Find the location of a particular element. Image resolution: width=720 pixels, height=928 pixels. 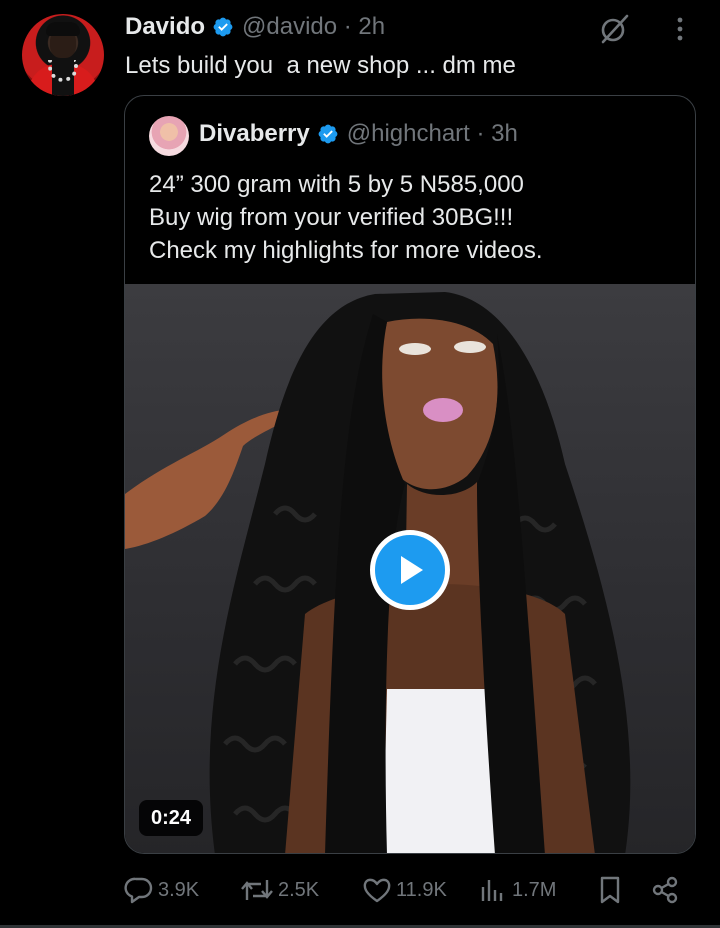

author-name: Davido is located at coordinates (165, 27).